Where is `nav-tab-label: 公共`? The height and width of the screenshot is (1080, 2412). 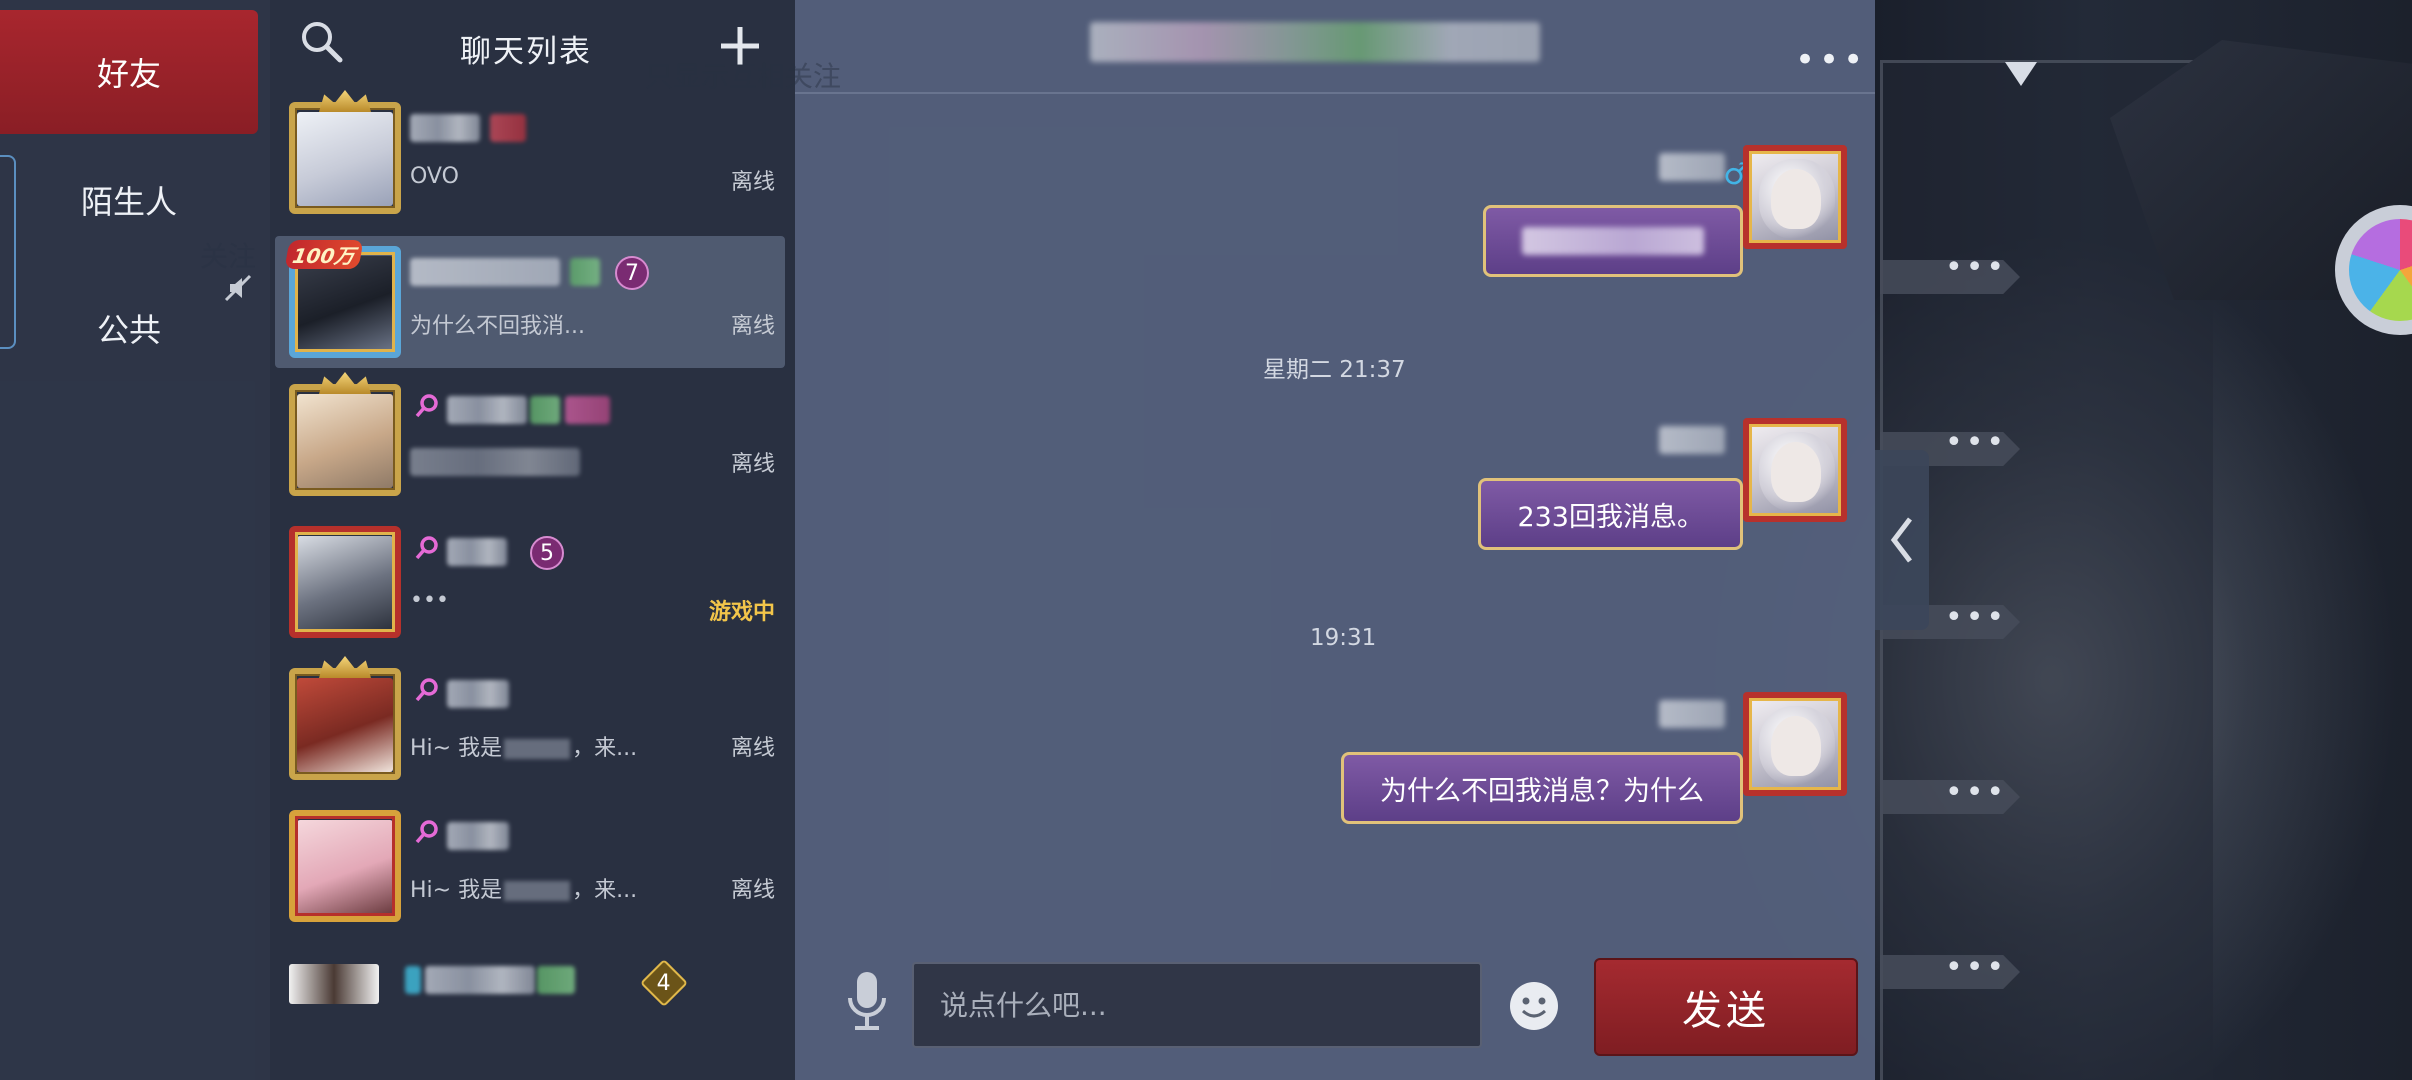
nav-tab-label: 公共 is located at coordinates (128, 330).